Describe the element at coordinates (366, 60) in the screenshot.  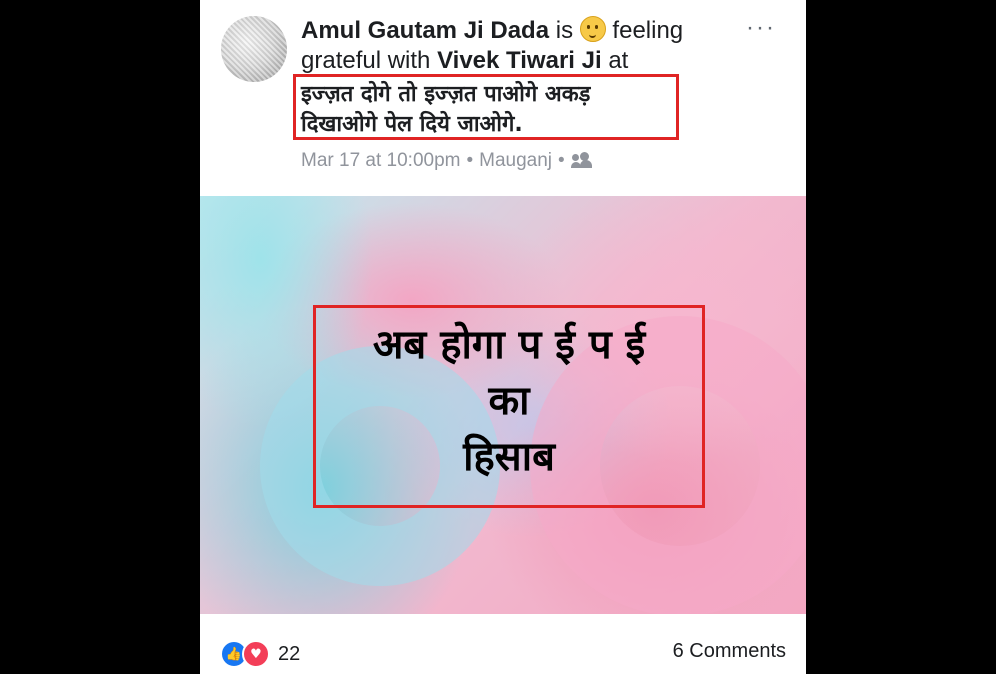
I see `grateful-text: grateful with` at that location.